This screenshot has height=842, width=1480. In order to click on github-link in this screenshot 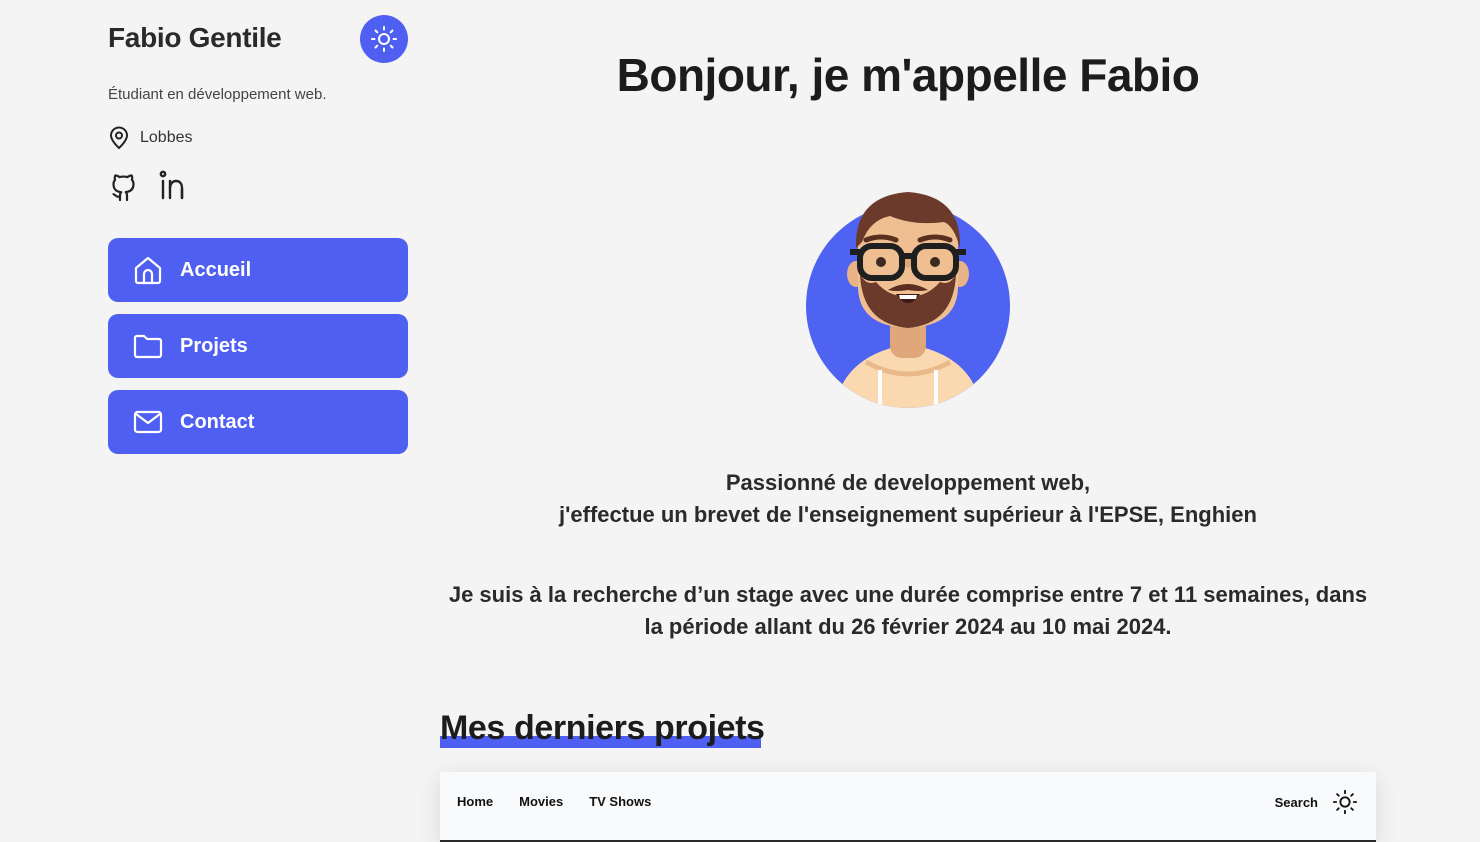, I will do `click(124, 186)`.